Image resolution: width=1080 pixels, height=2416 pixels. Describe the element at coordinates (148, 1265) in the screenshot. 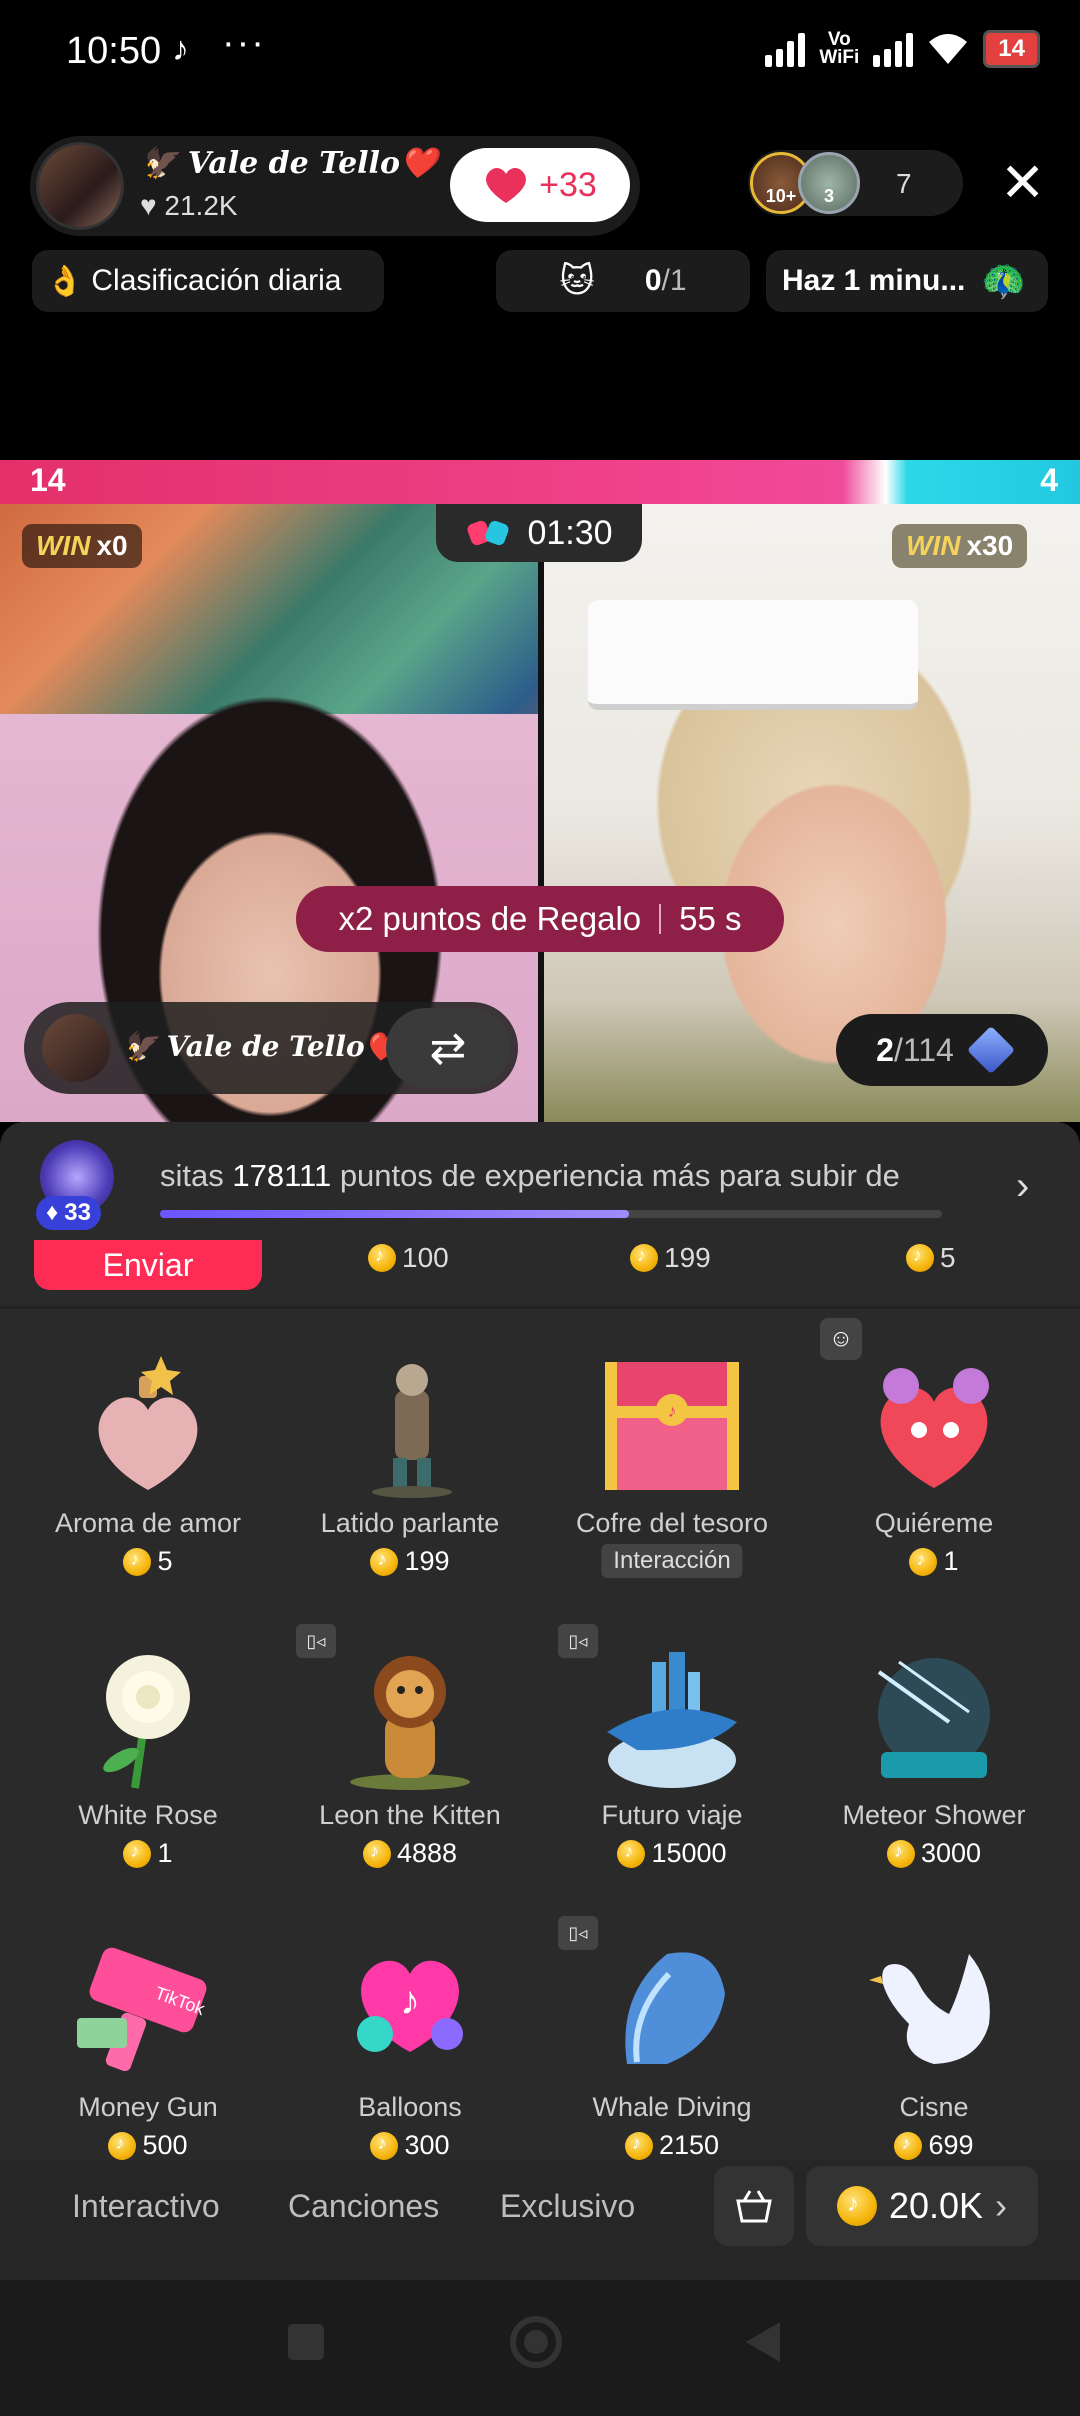

I see `send-button: Enviar` at that location.